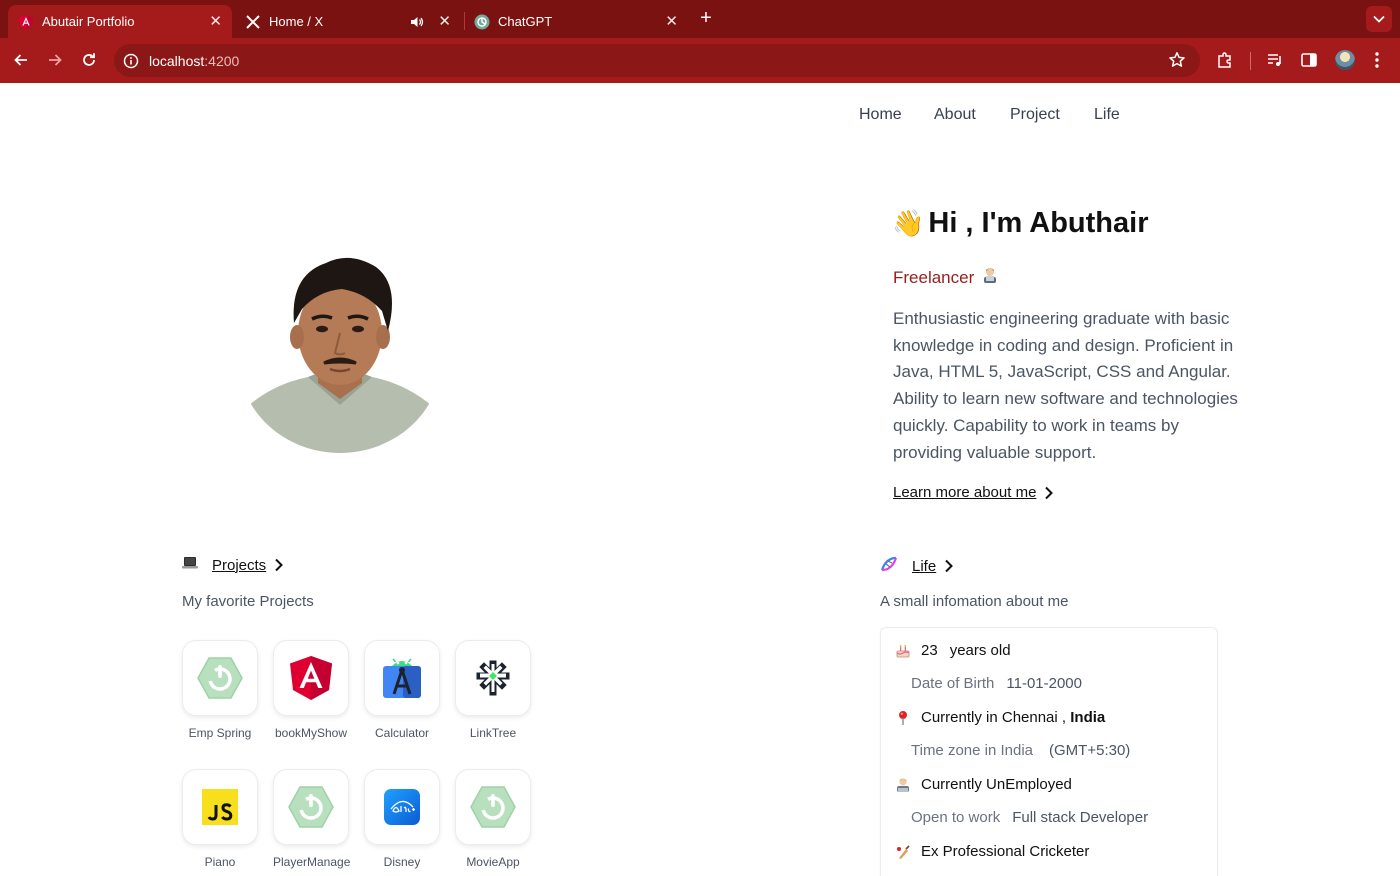 Image resolution: width=1400 pixels, height=876 pixels. What do you see at coordinates (576, 21) in the screenshot?
I see `tab-chatgpt: ChatGPT ✕` at bounding box center [576, 21].